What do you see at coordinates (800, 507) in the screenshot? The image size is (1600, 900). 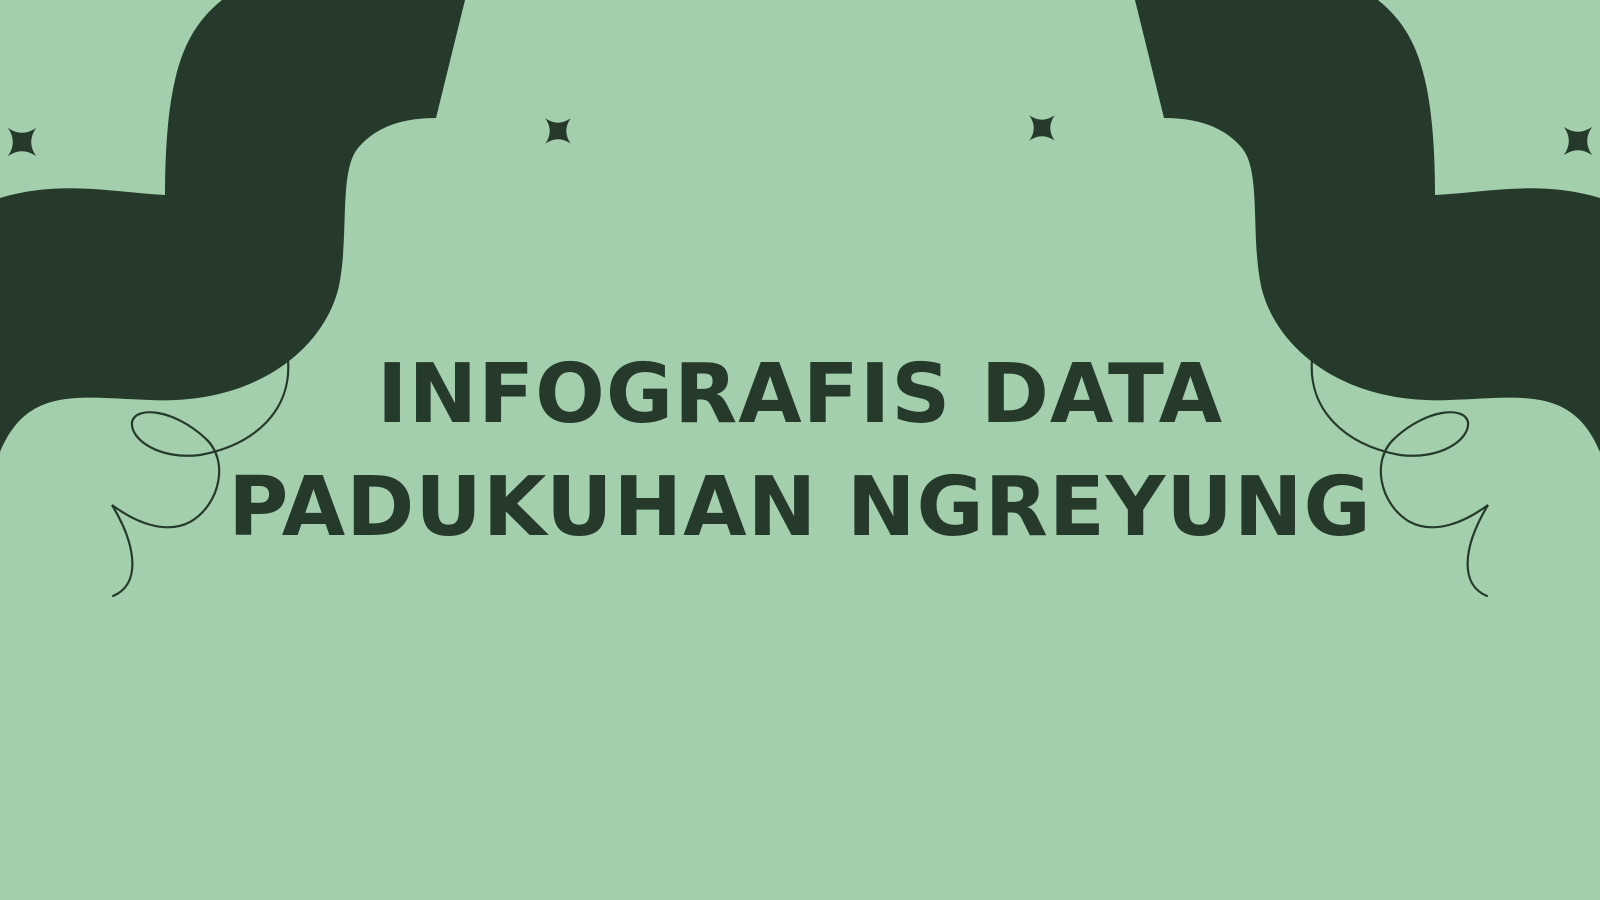 I see `title-line-2: PADUKUHAN NGREYUNG` at bounding box center [800, 507].